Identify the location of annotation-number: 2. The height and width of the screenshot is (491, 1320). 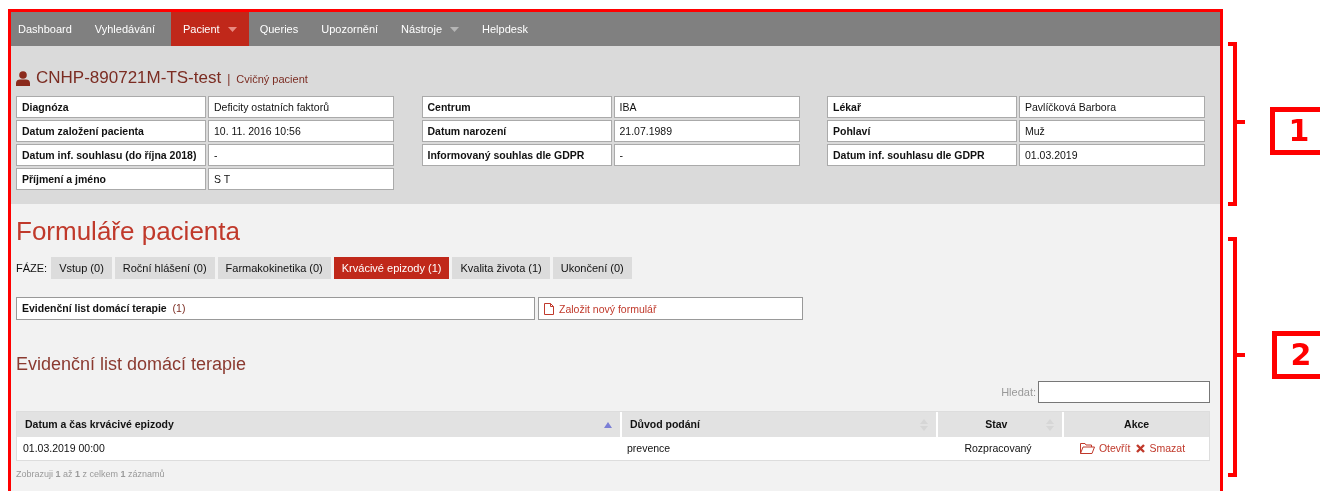
(1296, 355).